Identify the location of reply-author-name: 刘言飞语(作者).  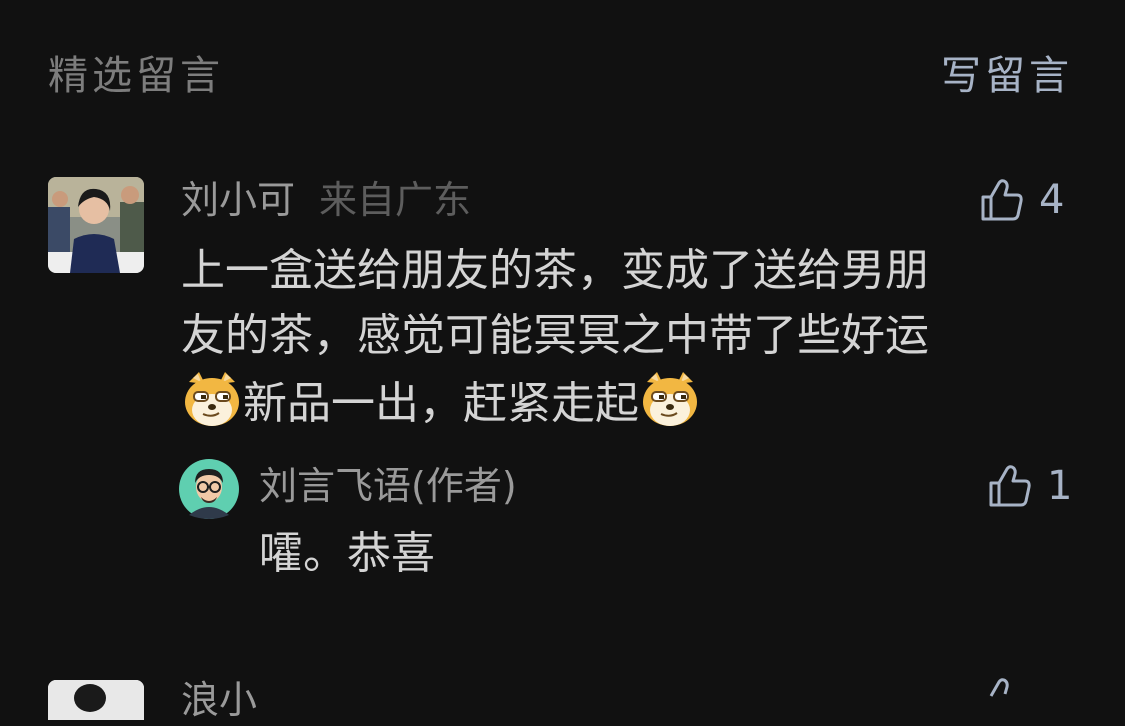
(388, 486).